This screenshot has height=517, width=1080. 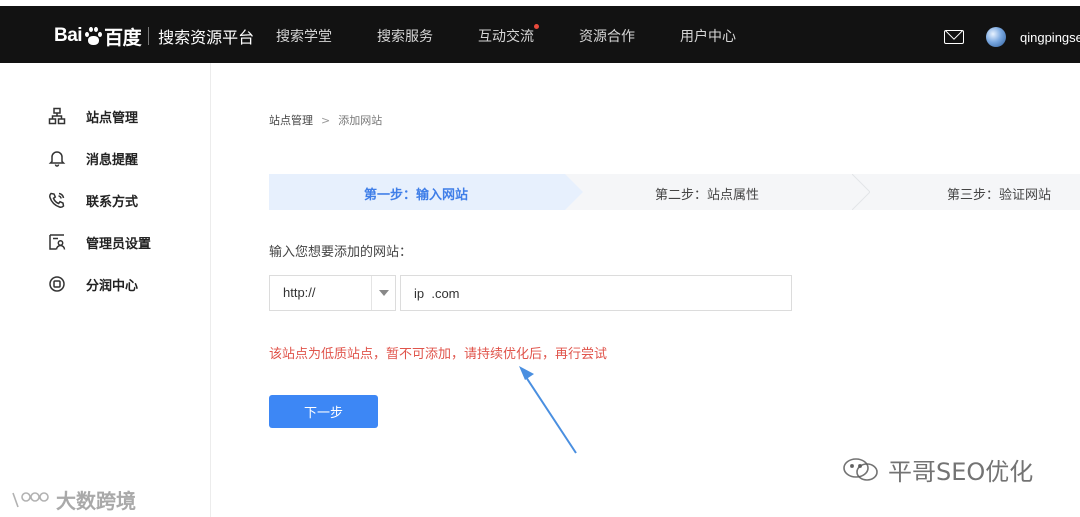 What do you see at coordinates (299, 292) in the screenshot?
I see `protocol-value: http://` at bounding box center [299, 292].